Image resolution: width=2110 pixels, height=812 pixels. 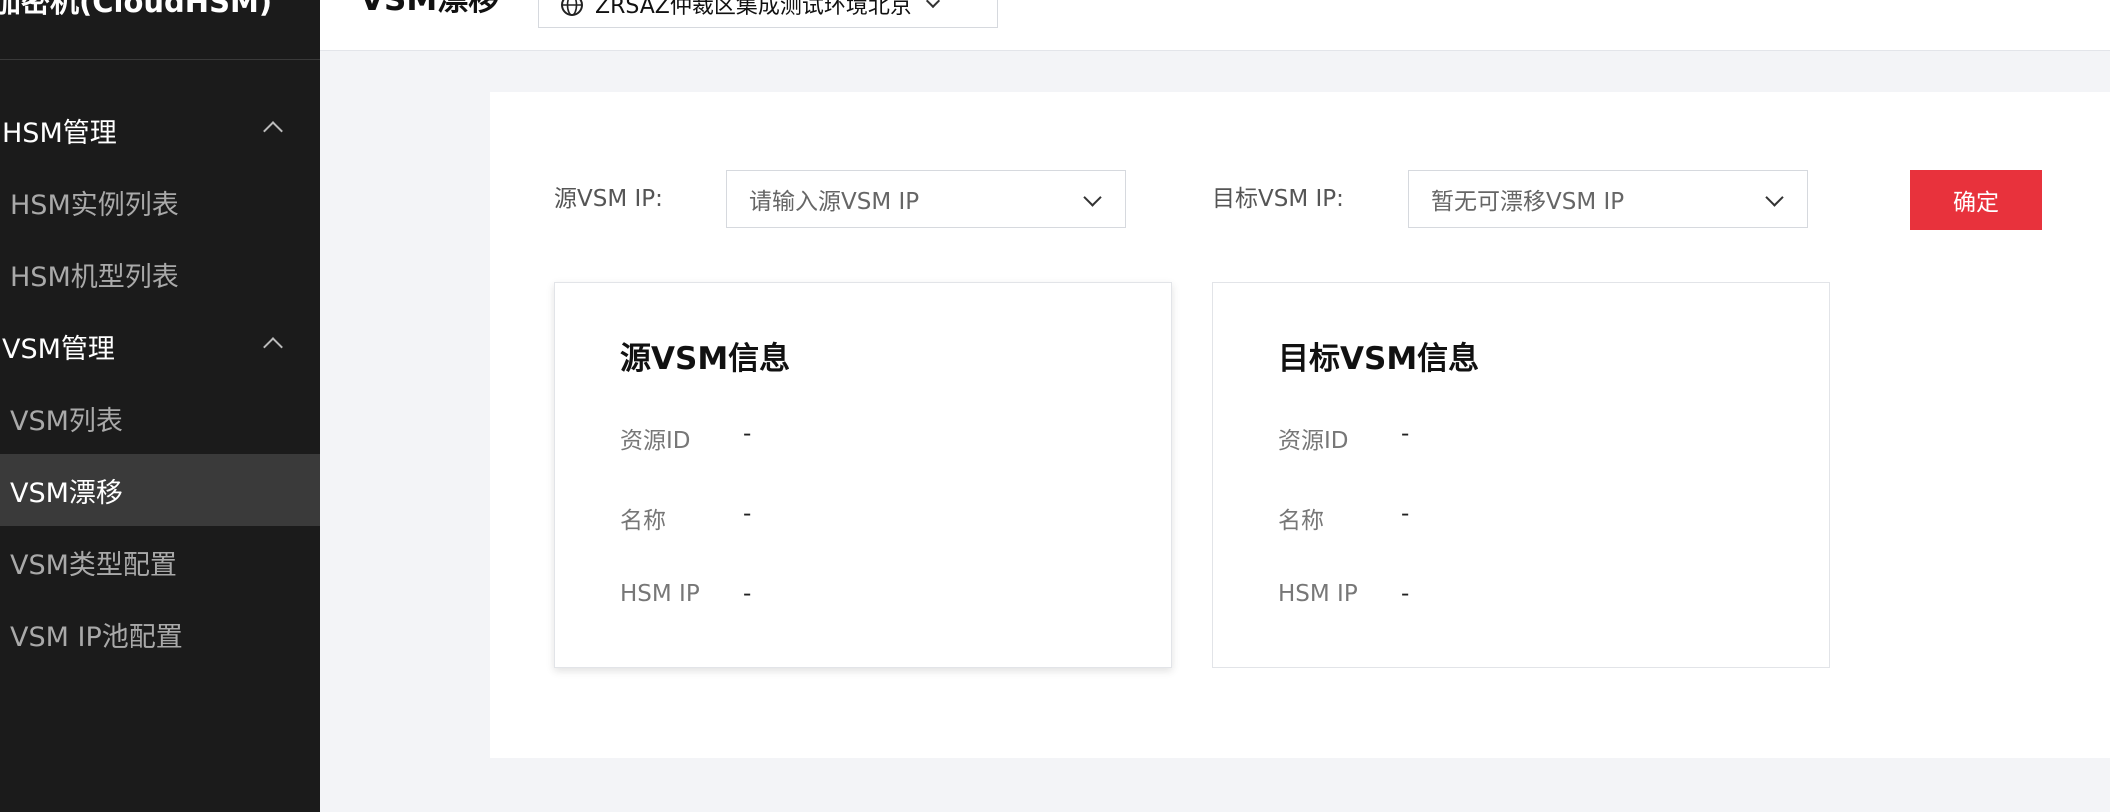 I want to click on page-title: VSM漂移, so click(x=430, y=9).